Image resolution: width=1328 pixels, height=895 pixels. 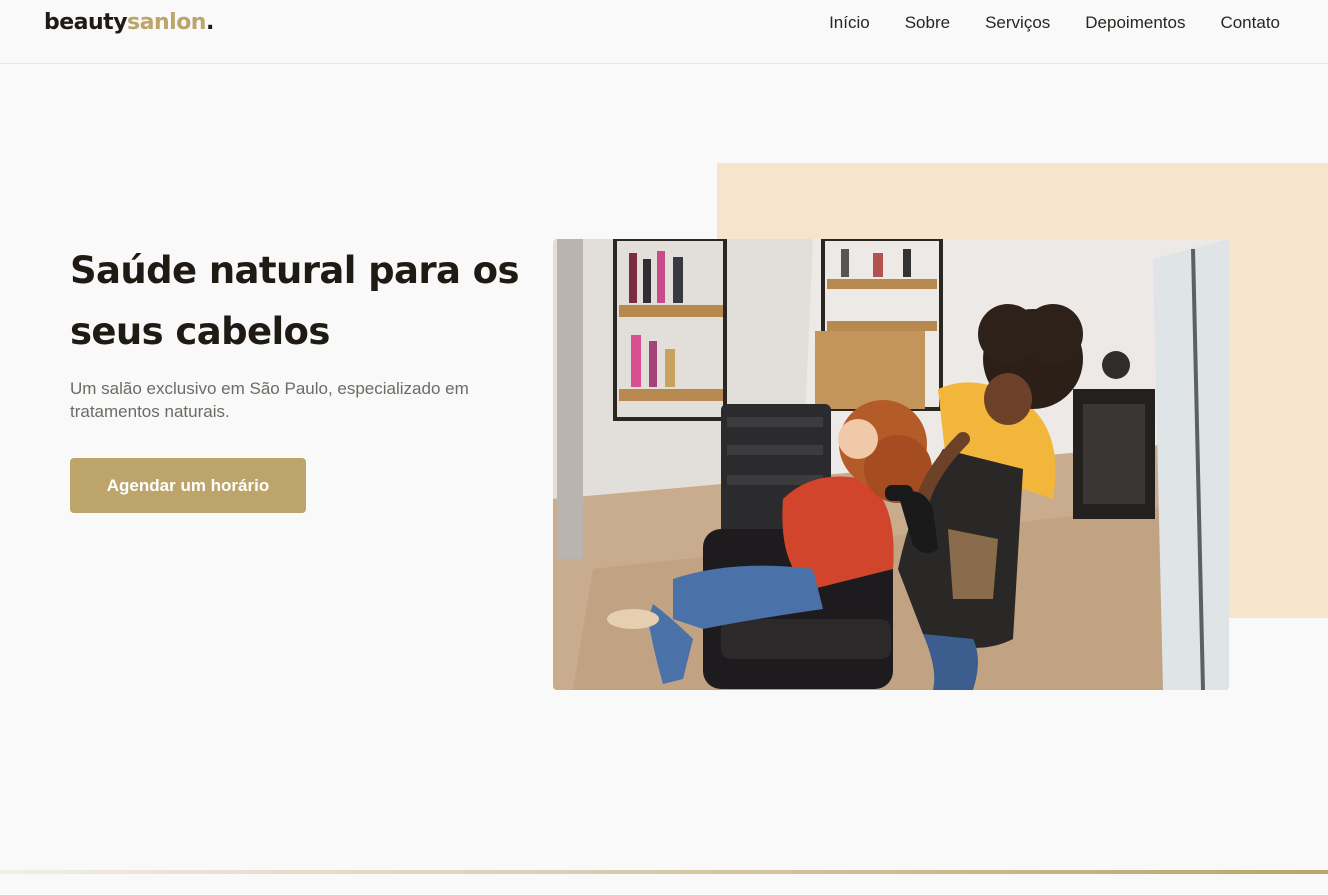 I want to click on section-divider, so click(x=664, y=872).